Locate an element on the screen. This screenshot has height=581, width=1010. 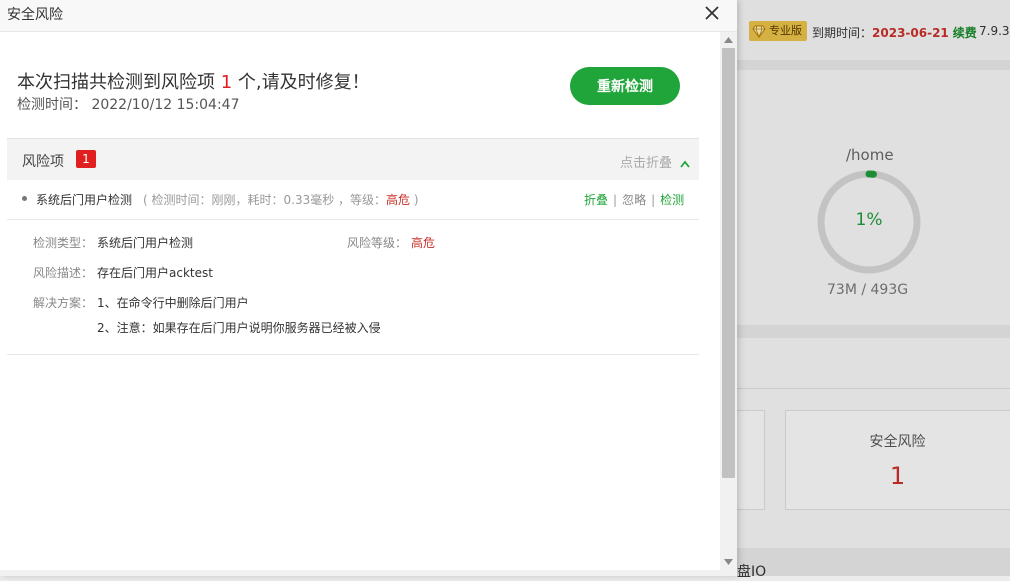
ignore-link: 忽略 is located at coordinates (634, 200).